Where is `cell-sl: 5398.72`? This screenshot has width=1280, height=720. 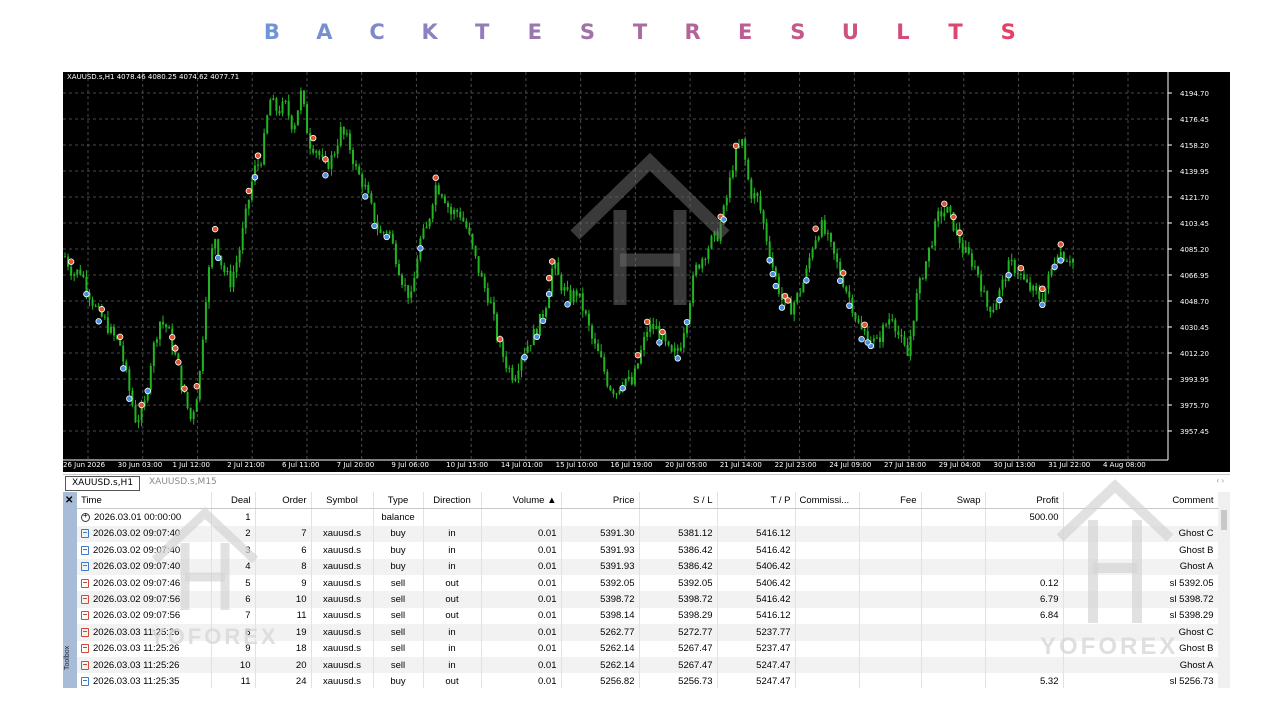
cell-sl: 5398.72 is located at coordinates (678, 599).